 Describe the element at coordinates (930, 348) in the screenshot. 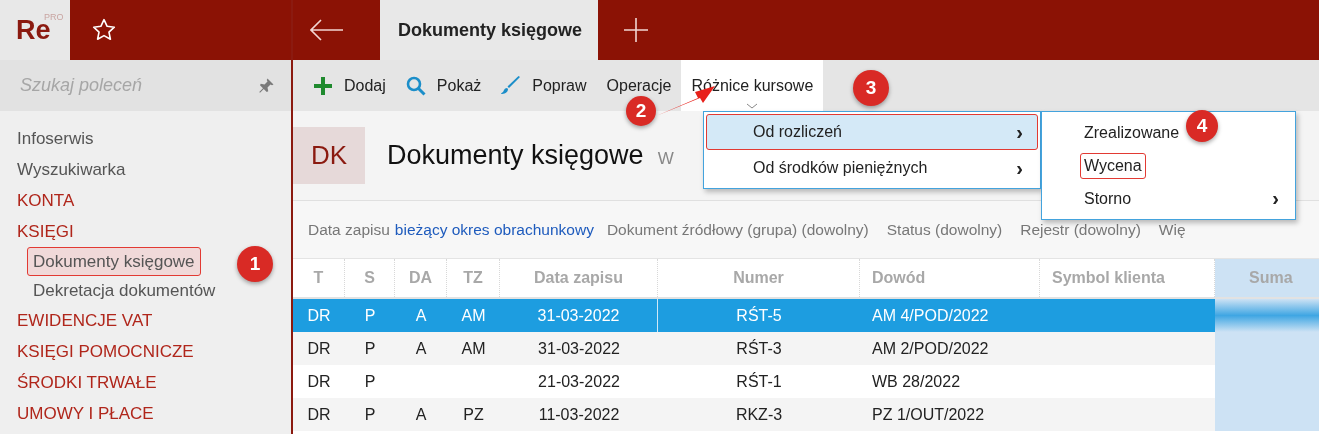

I see `table-cell: AM 2/POD/2022` at that location.